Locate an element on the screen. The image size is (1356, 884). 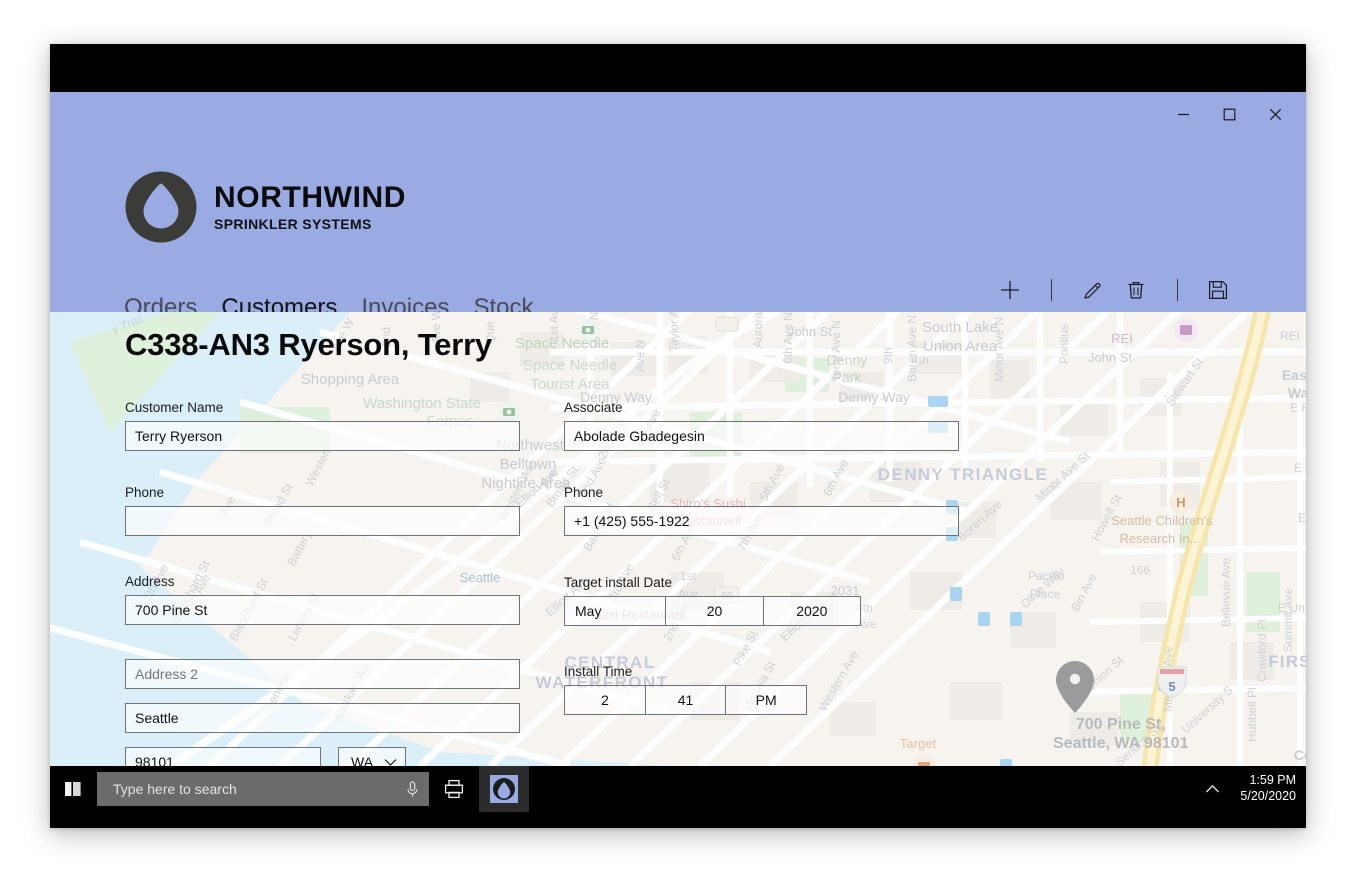
address-line2-input is located at coordinates (322, 674).